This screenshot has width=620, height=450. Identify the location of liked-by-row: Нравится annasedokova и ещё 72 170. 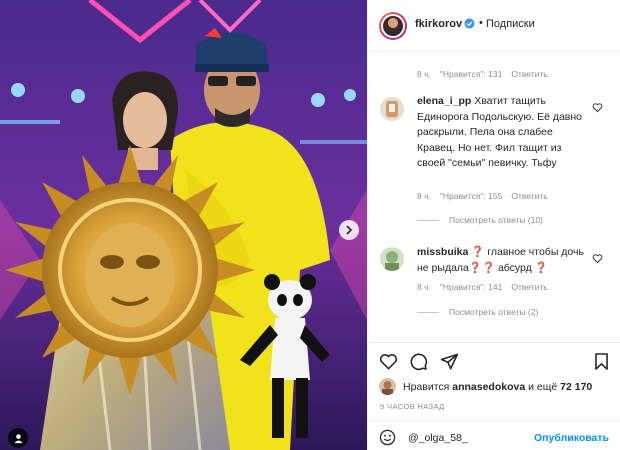
(485, 386).